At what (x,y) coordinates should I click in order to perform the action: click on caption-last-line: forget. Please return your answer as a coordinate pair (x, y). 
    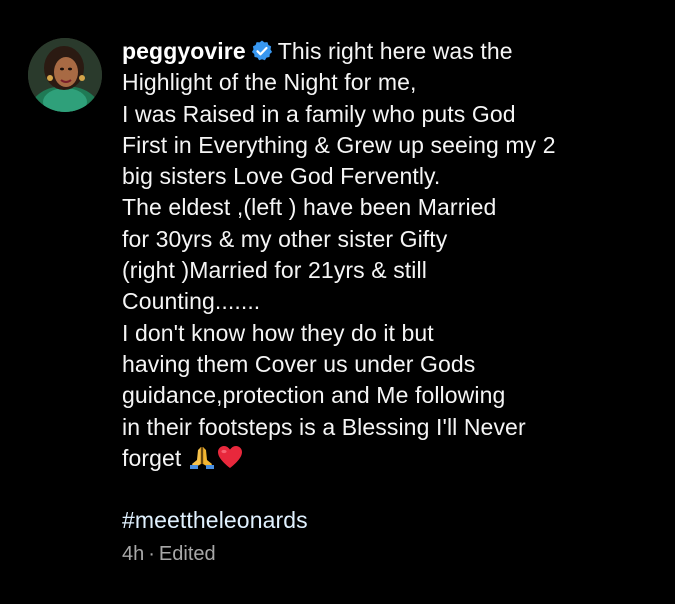
    Looking at the image, I should click on (382, 458).